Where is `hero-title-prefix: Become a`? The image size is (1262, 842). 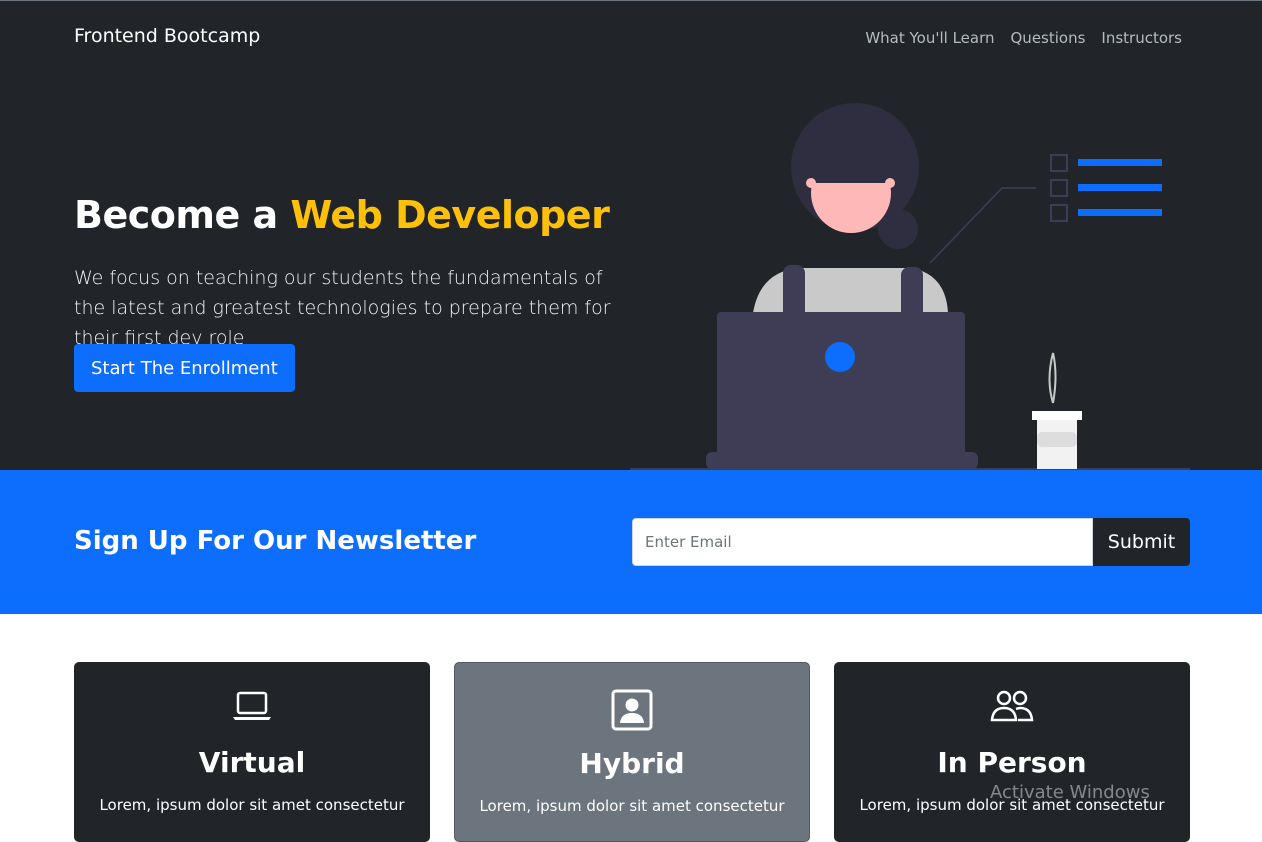 hero-title-prefix: Become a is located at coordinates (182, 215).